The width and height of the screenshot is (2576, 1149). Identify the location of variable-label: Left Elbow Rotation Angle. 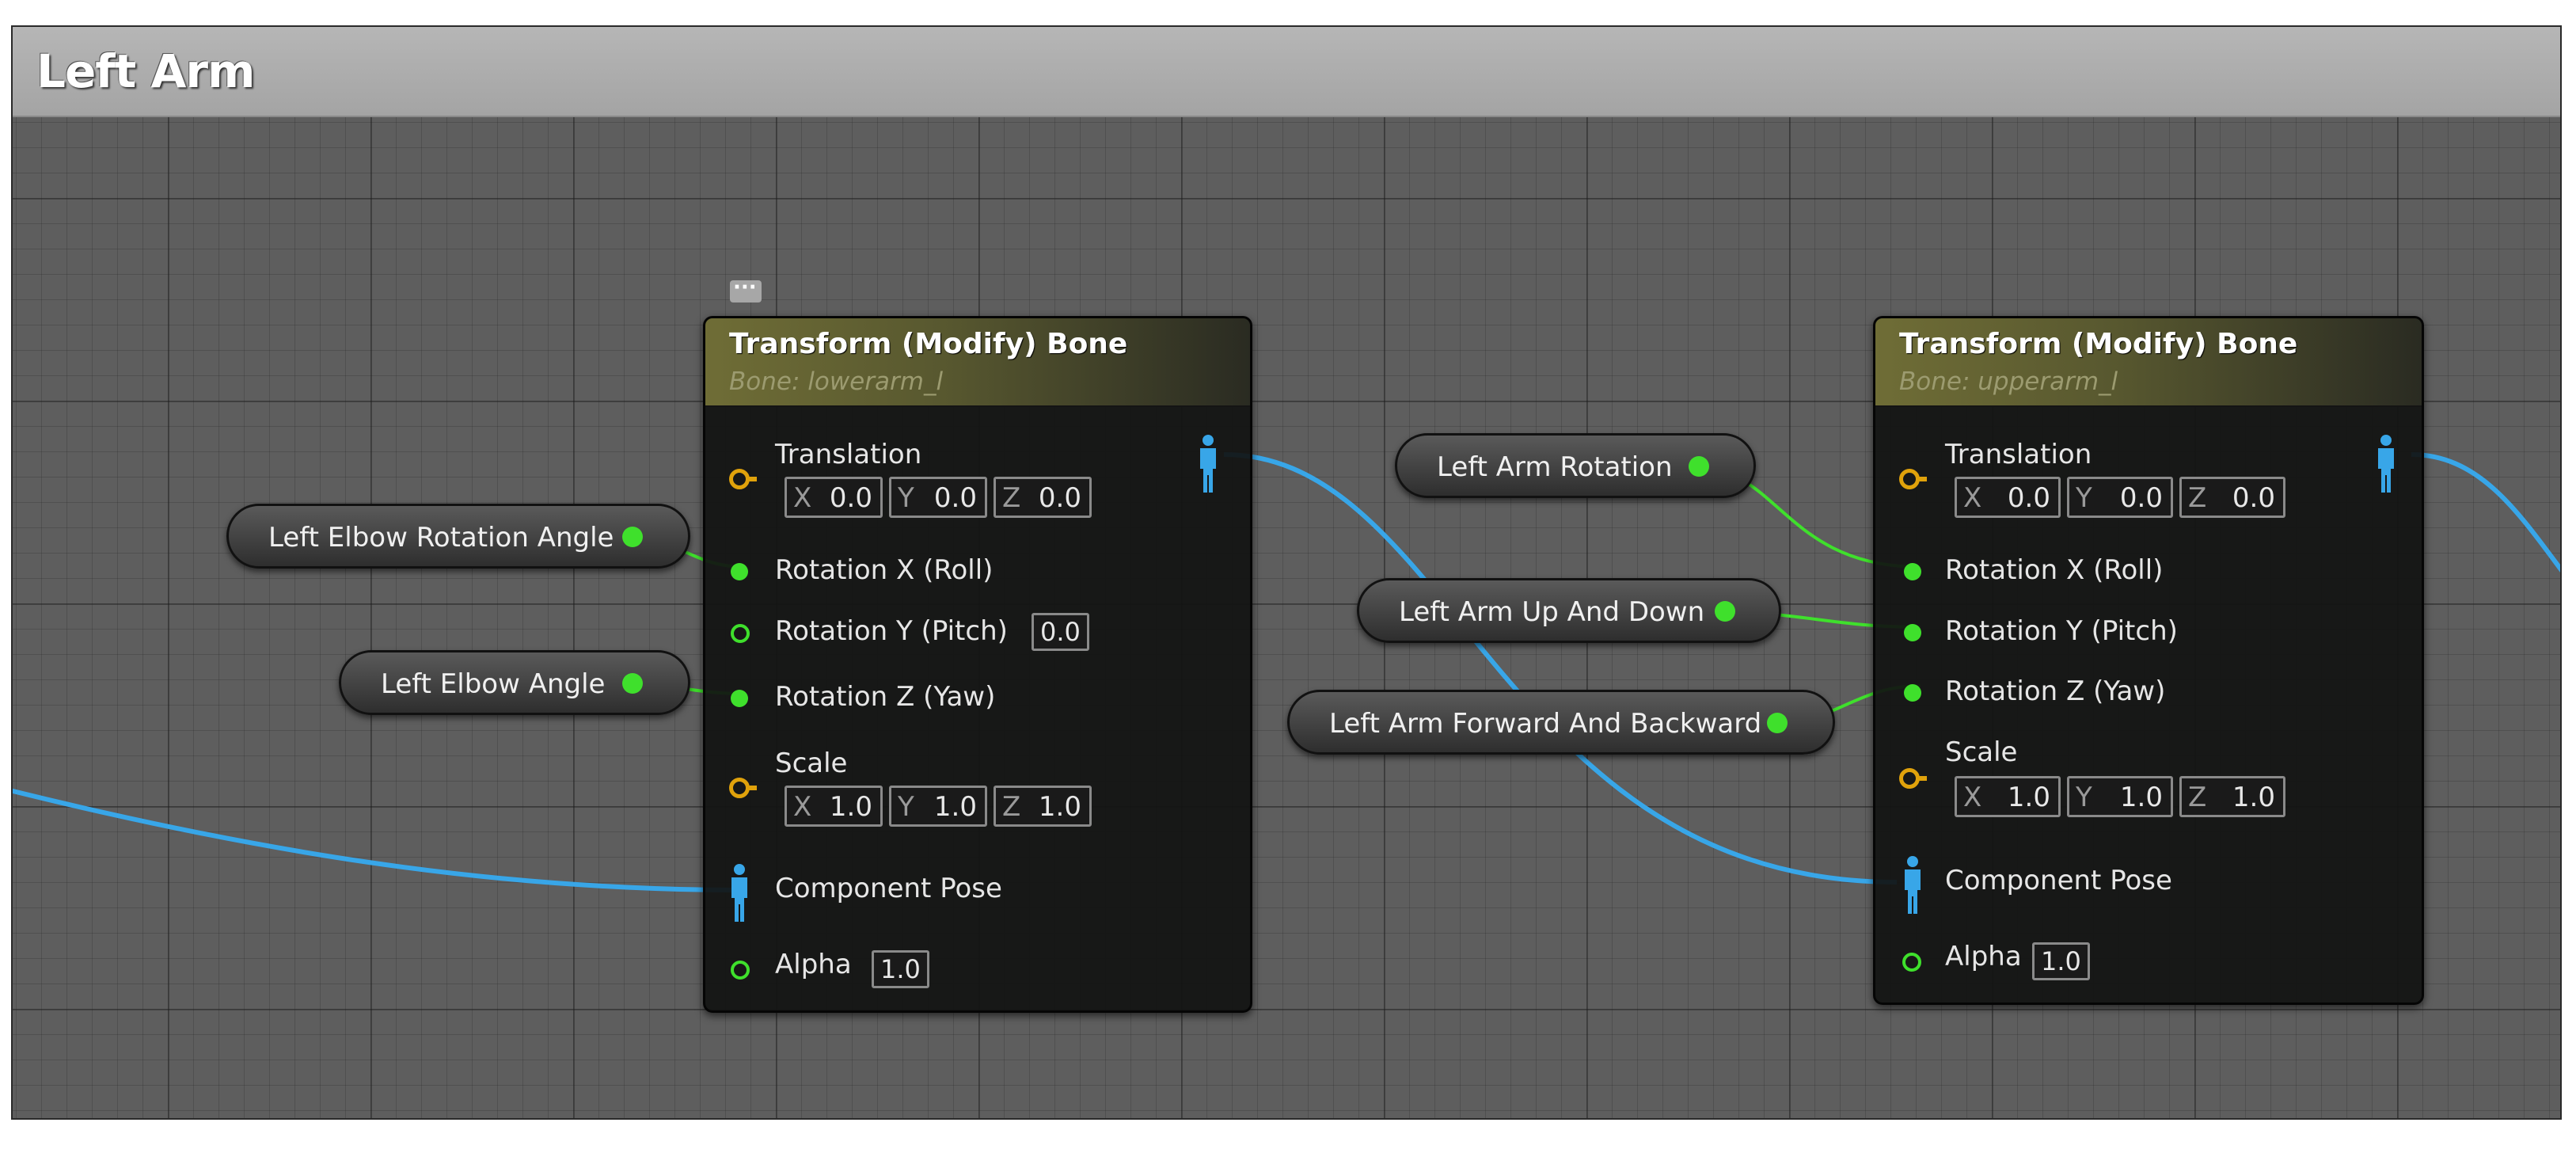
(441, 538).